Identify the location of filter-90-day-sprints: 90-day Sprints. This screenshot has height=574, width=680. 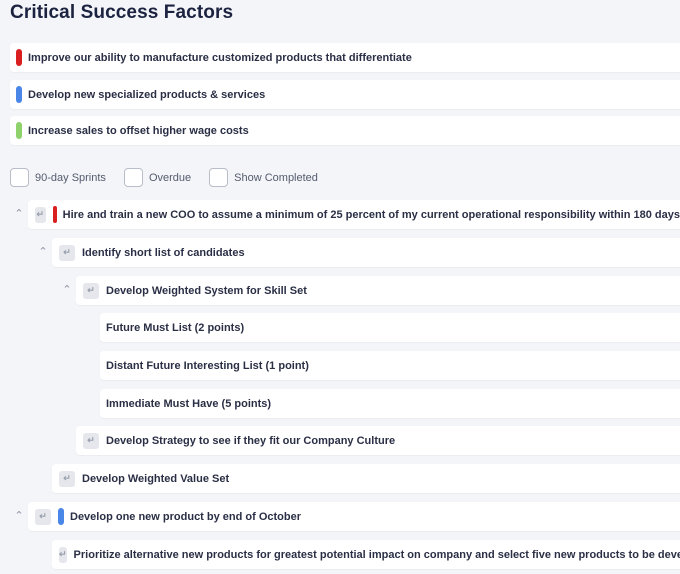
(58, 177).